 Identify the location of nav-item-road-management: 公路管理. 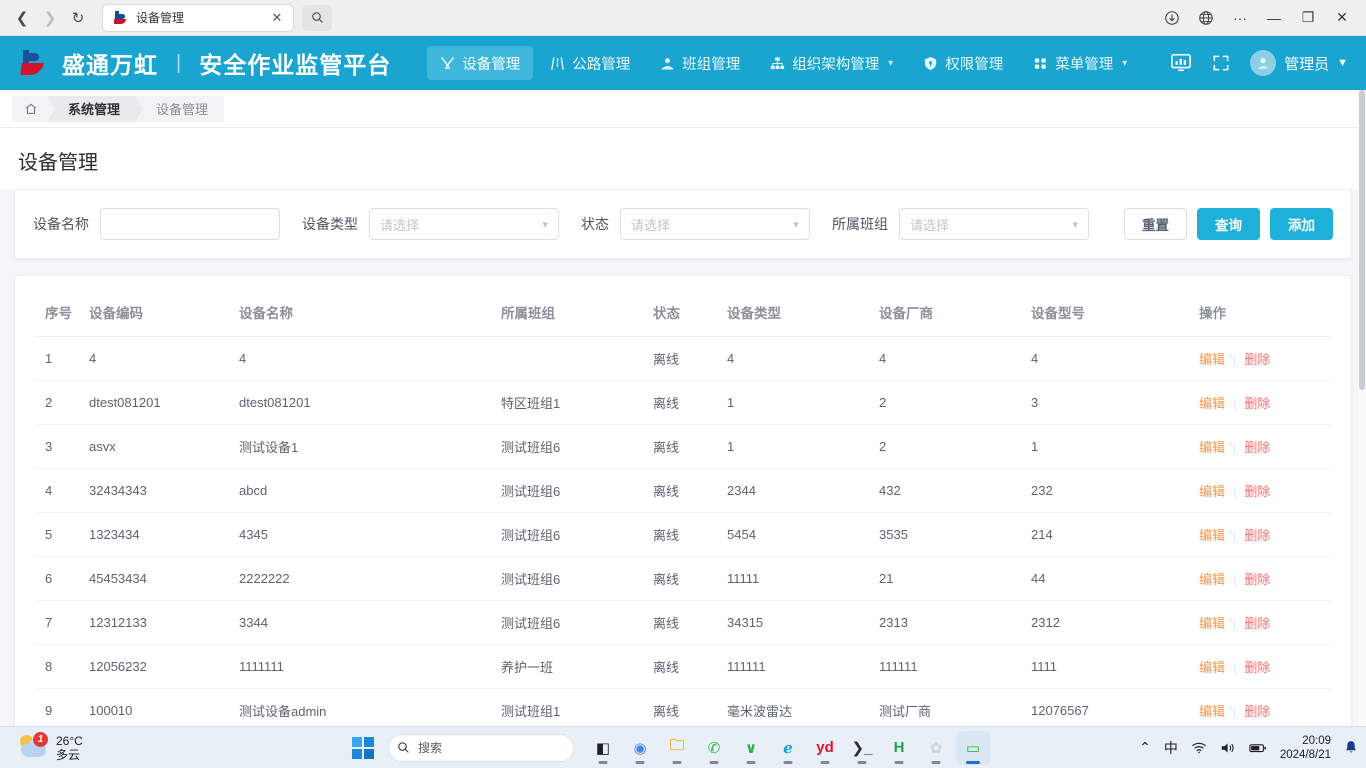
(590, 63).